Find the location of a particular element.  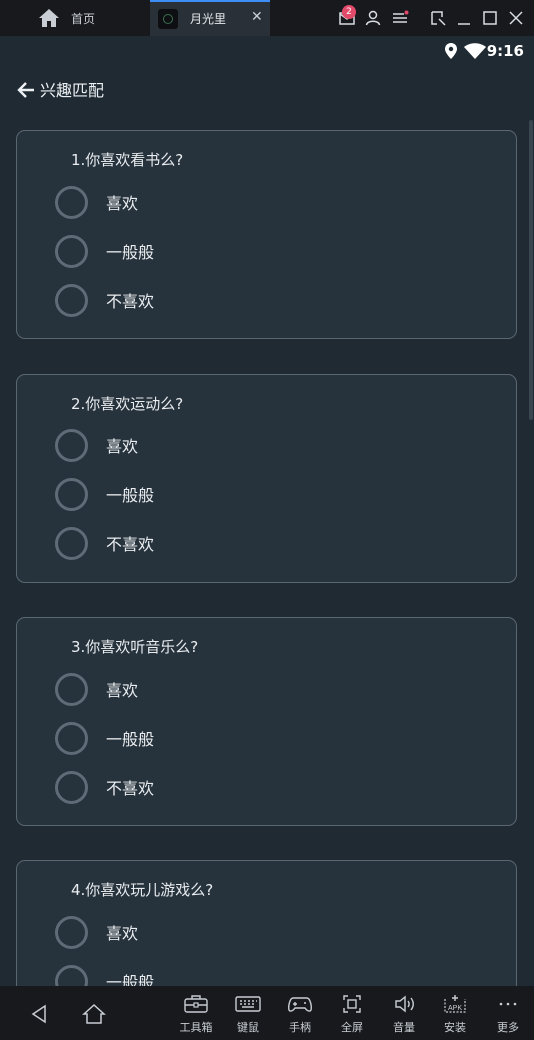

fullscreen-icon is located at coordinates (352, 1004).